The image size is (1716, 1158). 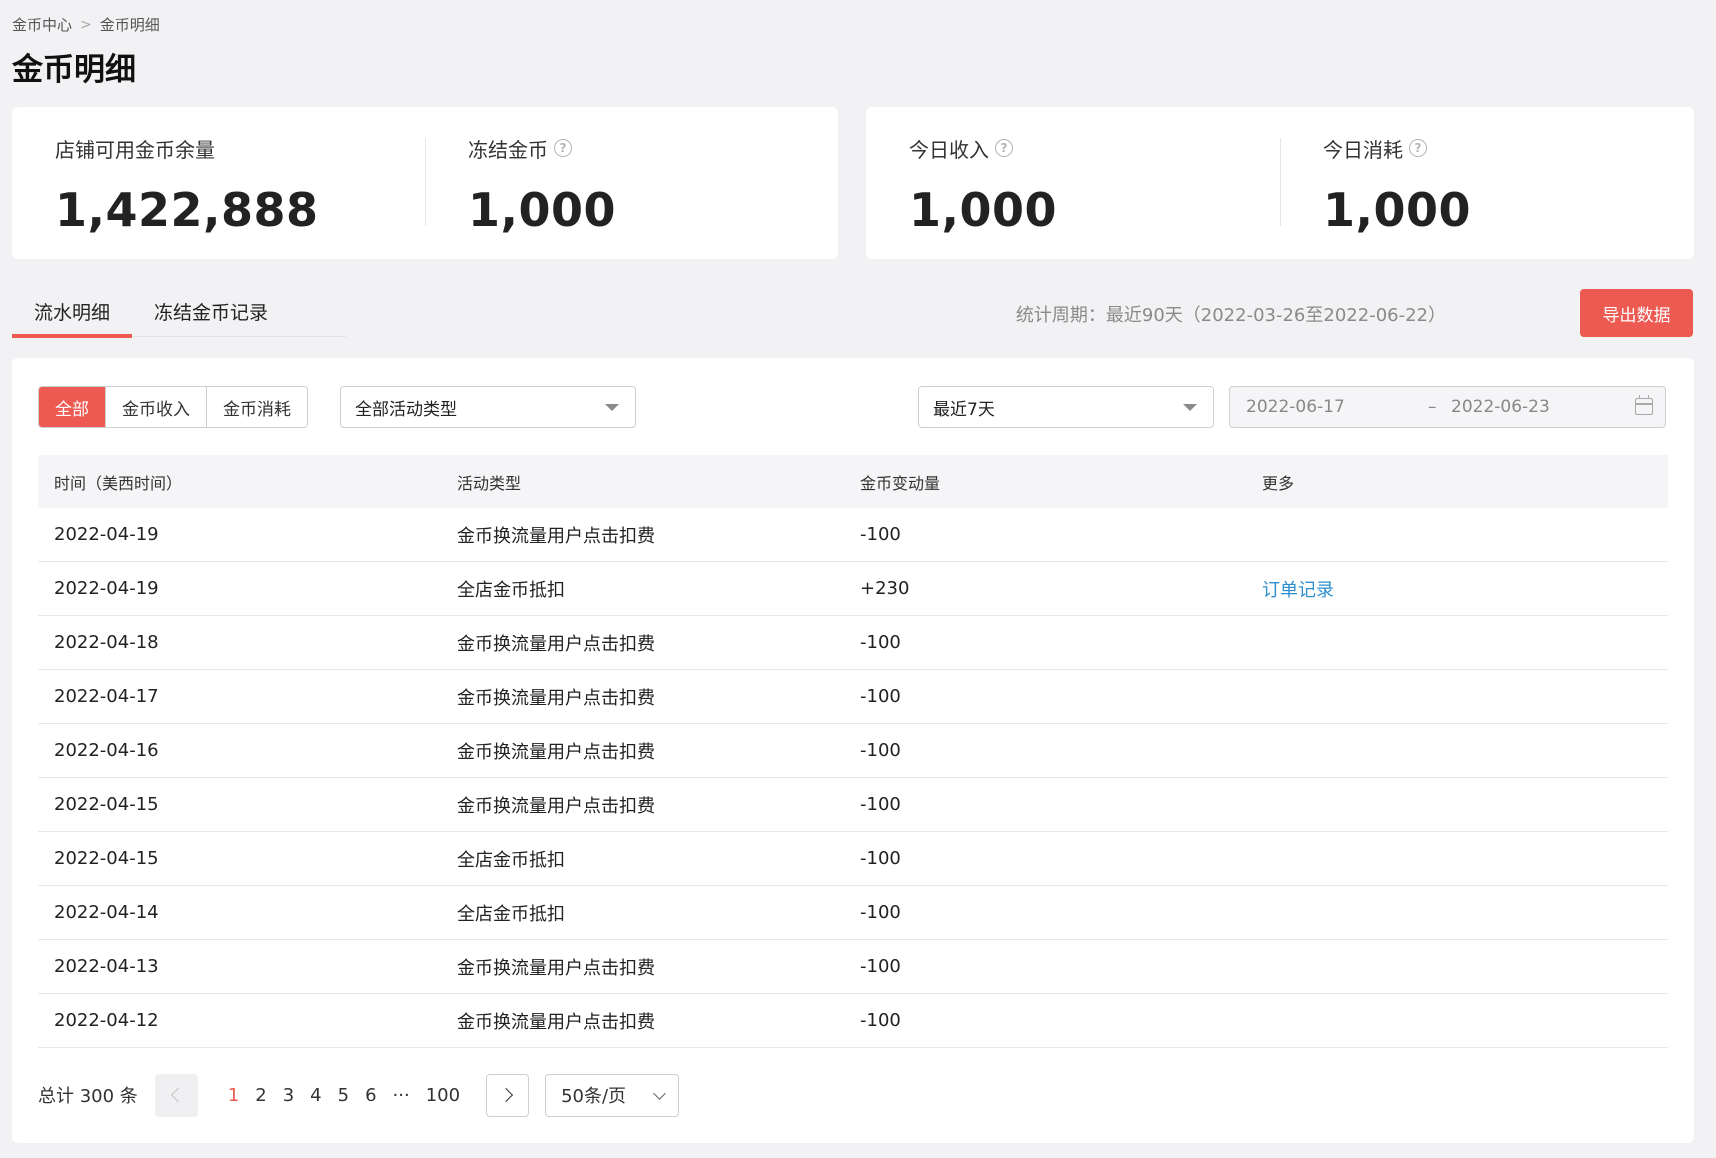 What do you see at coordinates (106, 912) in the screenshot?
I see `cell-time: 2022-04-14` at bounding box center [106, 912].